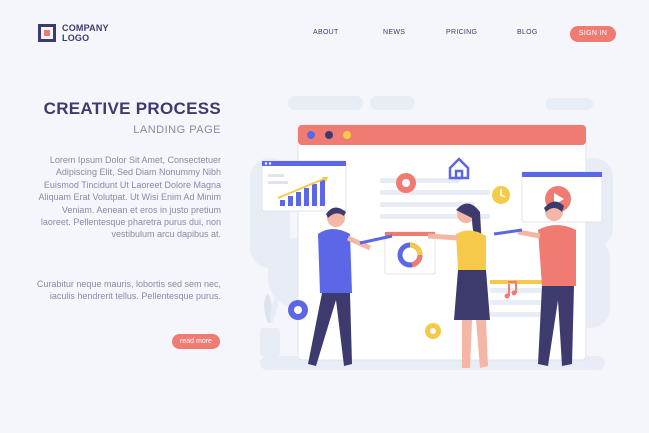  Describe the element at coordinates (326, 32) in the screenshot. I see `nav-about: ABOUT` at that location.